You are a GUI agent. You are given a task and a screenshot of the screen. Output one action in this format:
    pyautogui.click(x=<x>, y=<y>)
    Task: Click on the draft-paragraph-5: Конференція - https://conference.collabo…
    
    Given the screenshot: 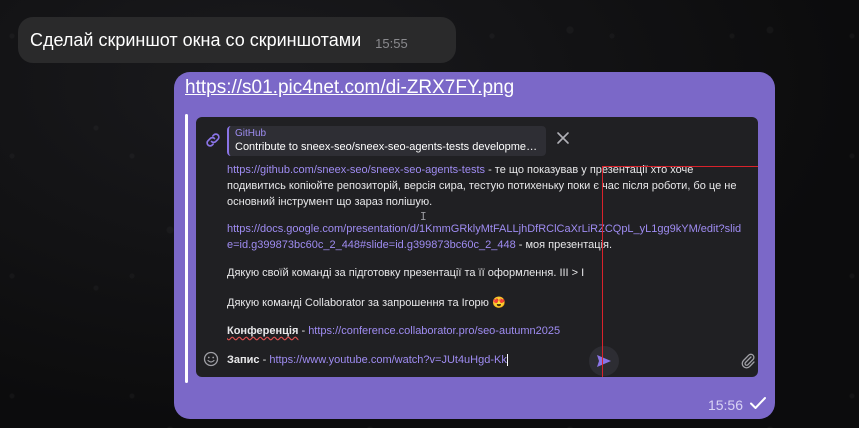 What is the action you would take?
    pyautogui.click(x=487, y=331)
    